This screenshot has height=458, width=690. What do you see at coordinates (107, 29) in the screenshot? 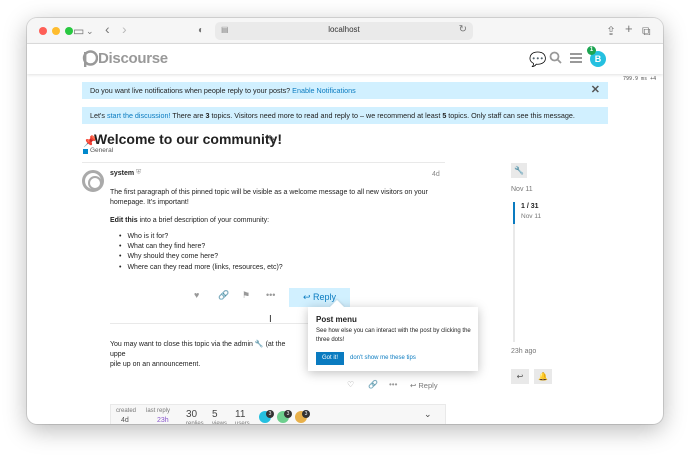
I see `back-icon: ‹` at bounding box center [107, 29].